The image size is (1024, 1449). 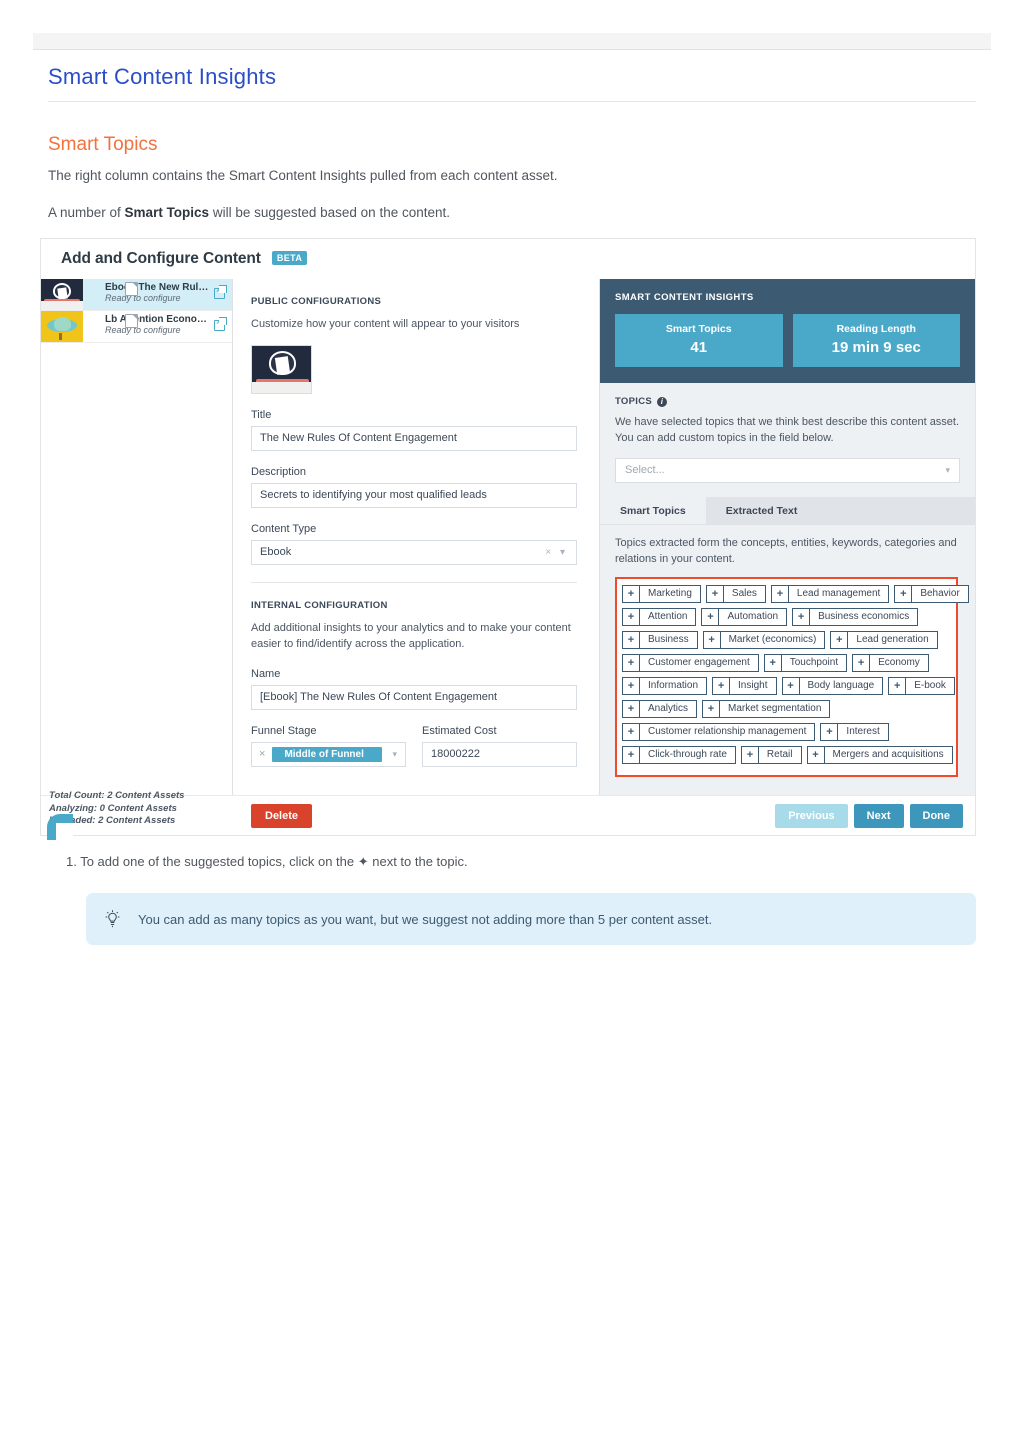 What do you see at coordinates (766, 708) in the screenshot?
I see `topic-pill: + Market segmentation` at bounding box center [766, 708].